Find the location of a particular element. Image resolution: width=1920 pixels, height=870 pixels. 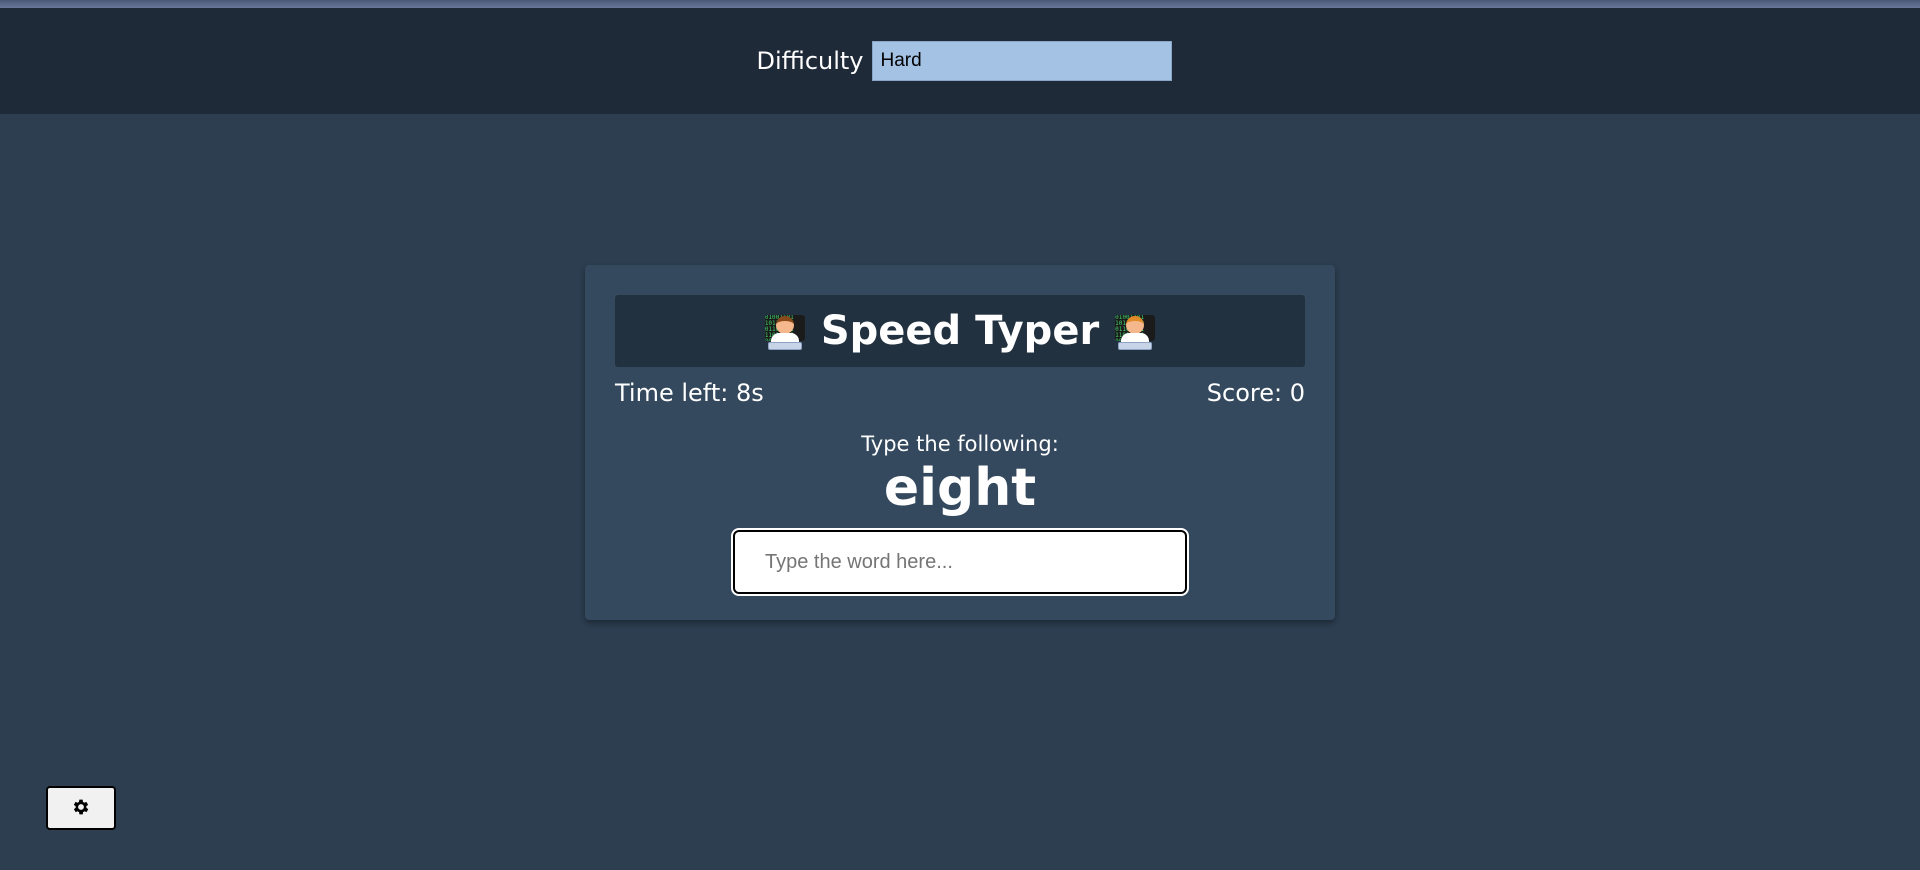

gear-icon is located at coordinates (81, 808).